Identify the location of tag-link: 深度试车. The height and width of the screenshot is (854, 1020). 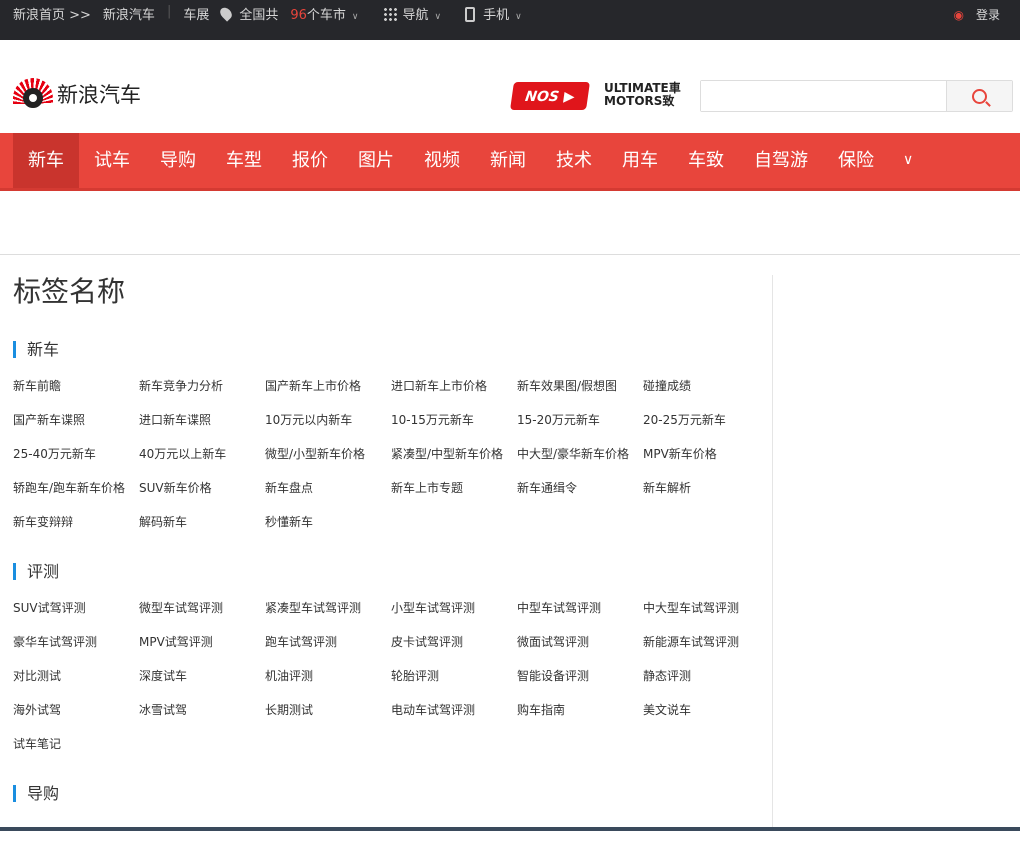
(202, 676).